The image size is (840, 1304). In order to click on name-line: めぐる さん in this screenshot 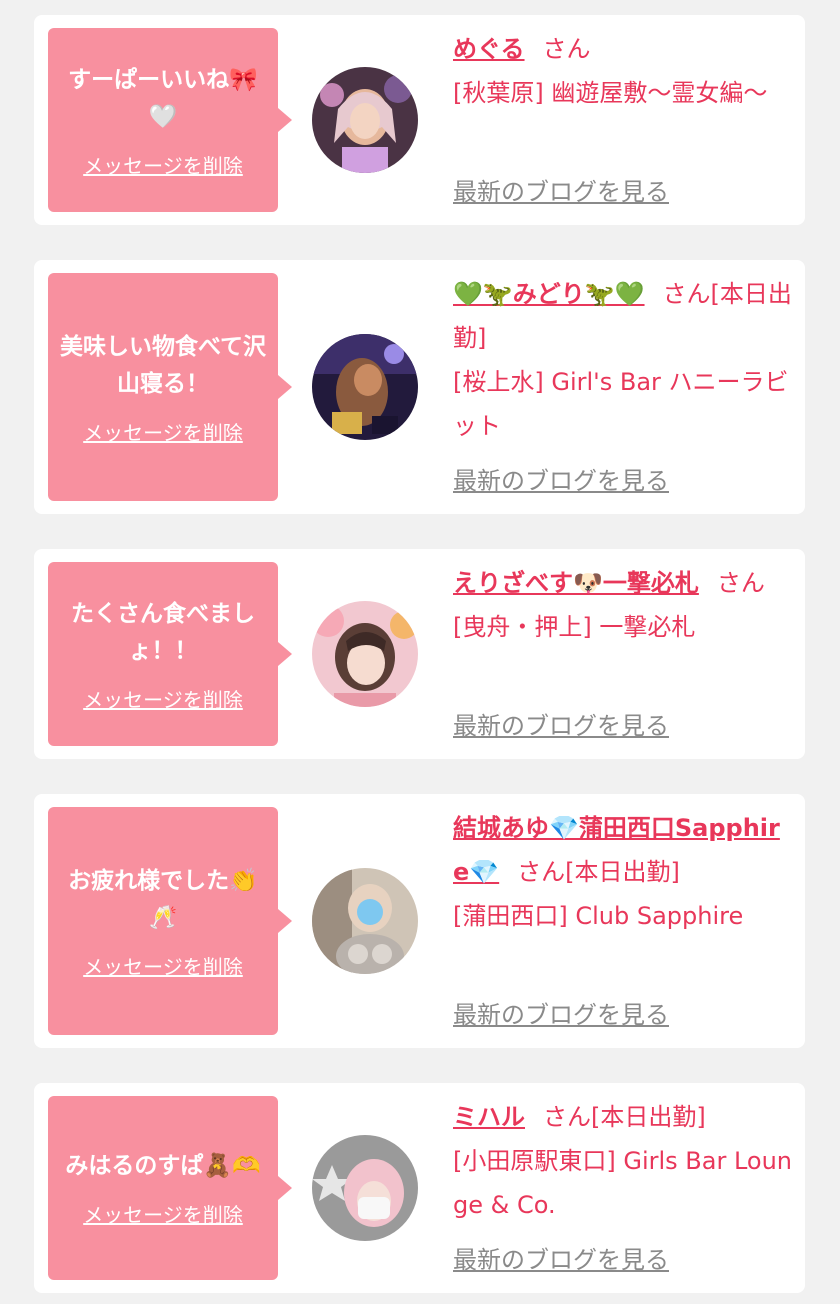, I will do `click(623, 49)`.